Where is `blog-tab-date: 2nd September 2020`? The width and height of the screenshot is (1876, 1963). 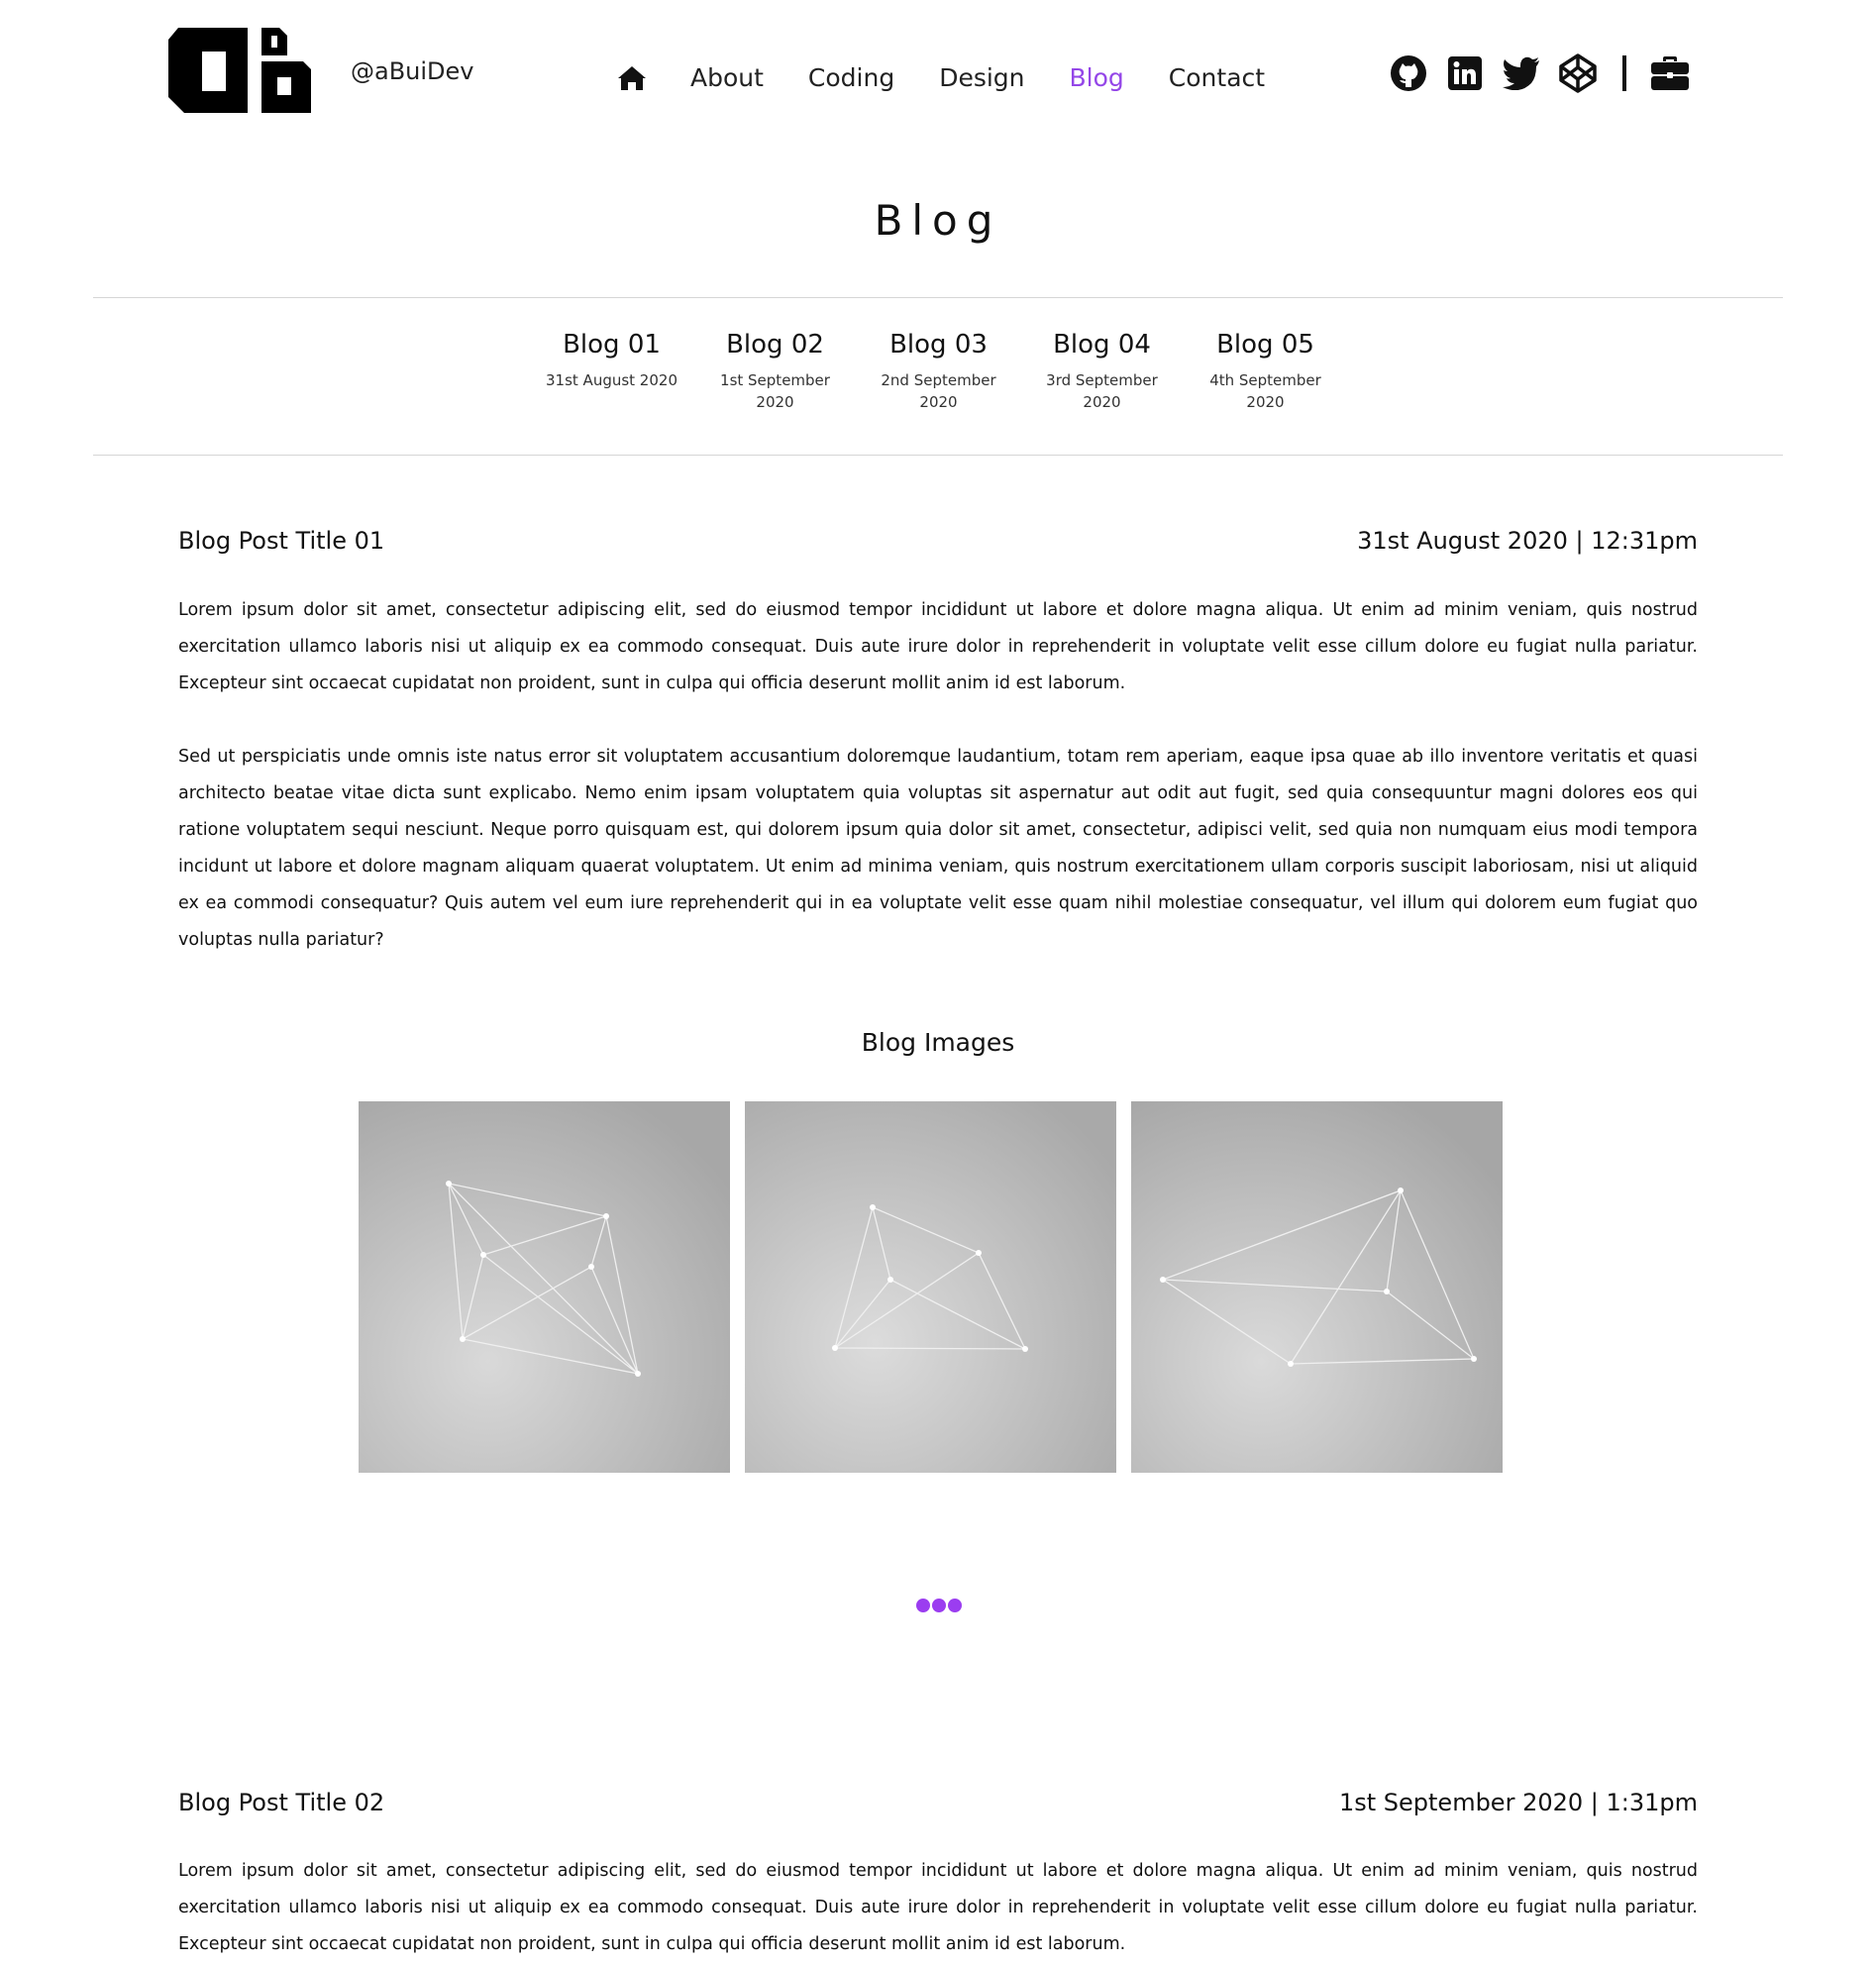 blog-tab-date: 2nd September 2020 is located at coordinates (938, 391).